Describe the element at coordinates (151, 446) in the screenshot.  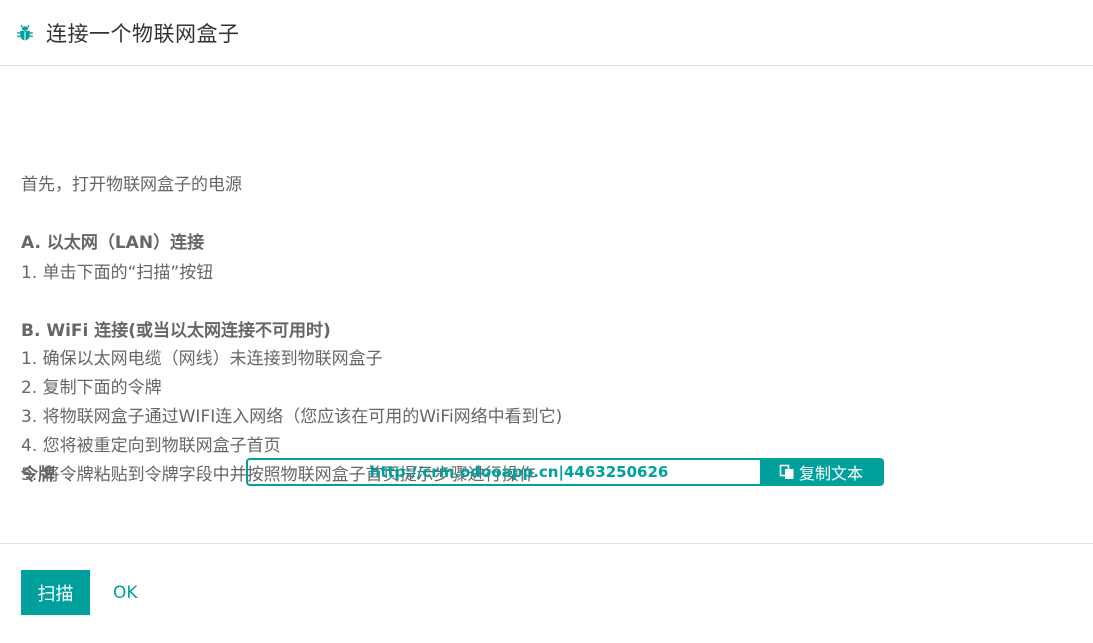
I see `section-b-step: 4. 您将被重定向到物联网盒子首页` at that location.